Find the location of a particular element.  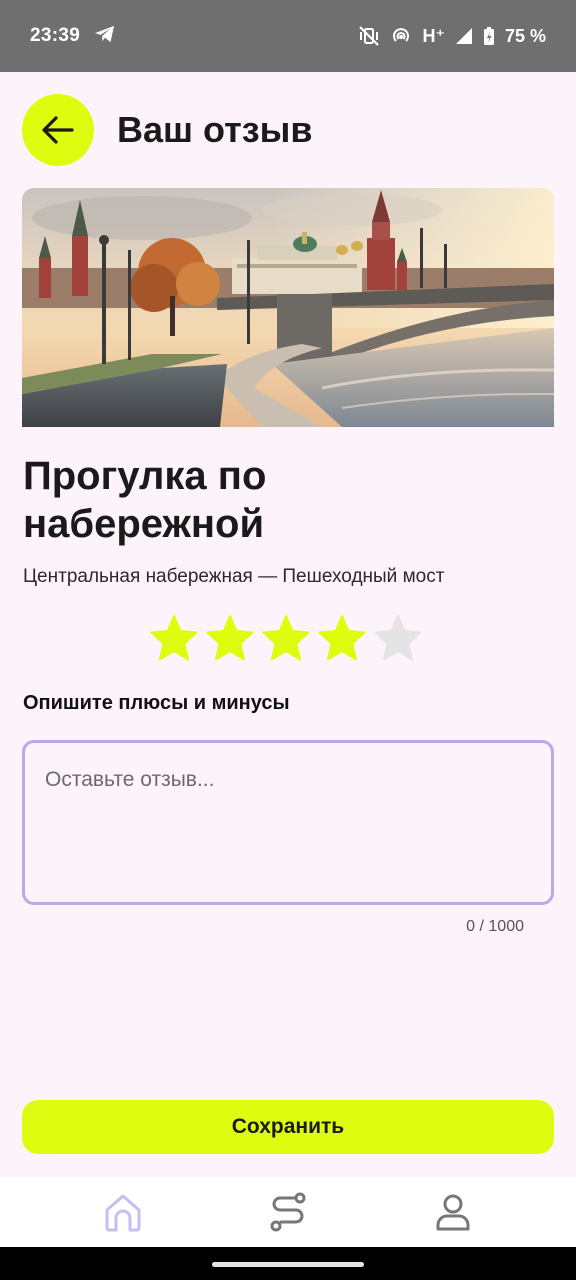

save-button: Сохранить is located at coordinates (288, 1127).